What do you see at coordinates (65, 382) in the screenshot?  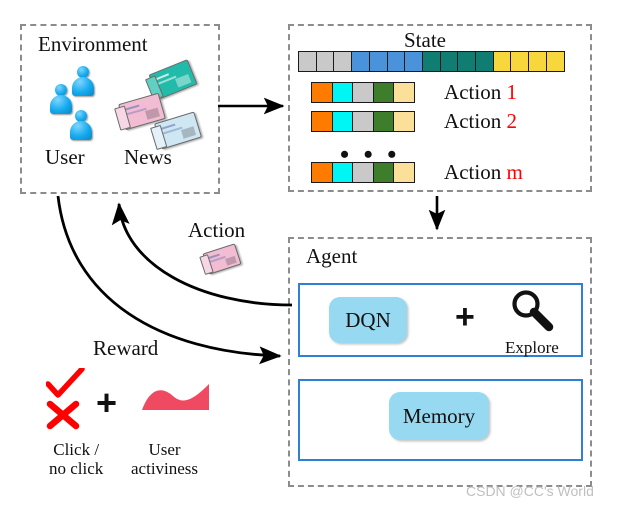 I see `check-mark-icon` at bounding box center [65, 382].